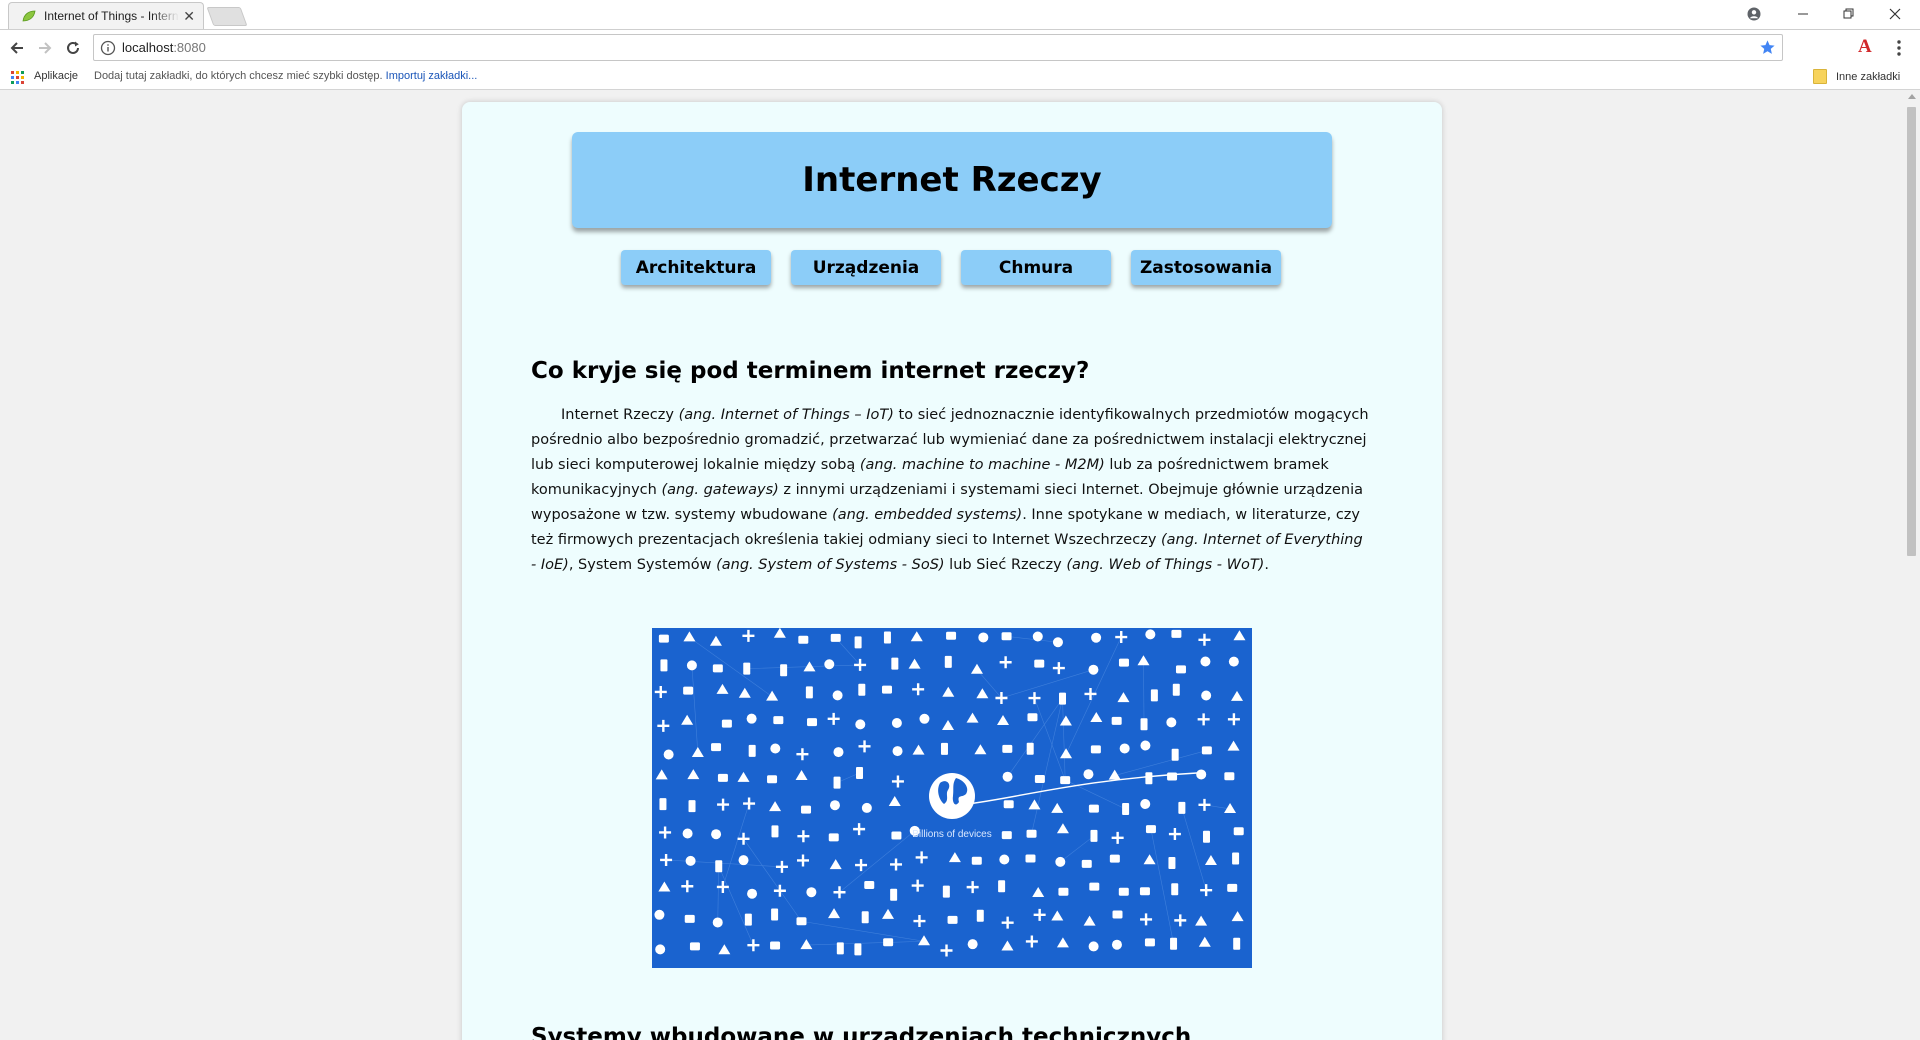 Image resolution: width=1920 pixels, height=1040 pixels. What do you see at coordinates (1005, 565) in the screenshot?
I see `intro-text-7: lub Sieć Rzeczy` at bounding box center [1005, 565].